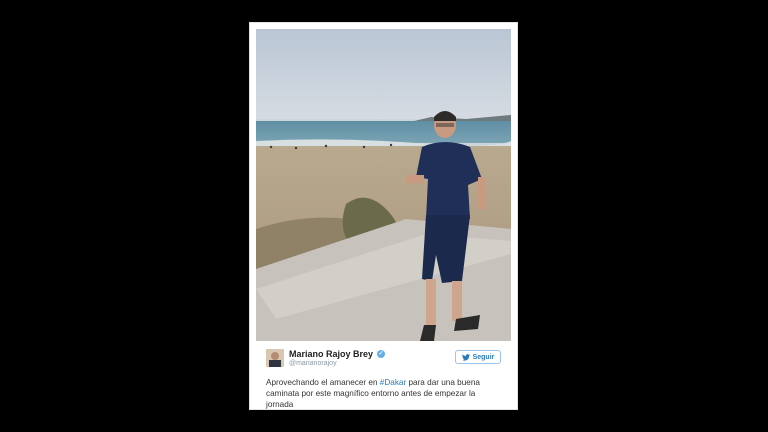  I want to click on author-name-text: Mariano Rajoy Brey, so click(331, 354).